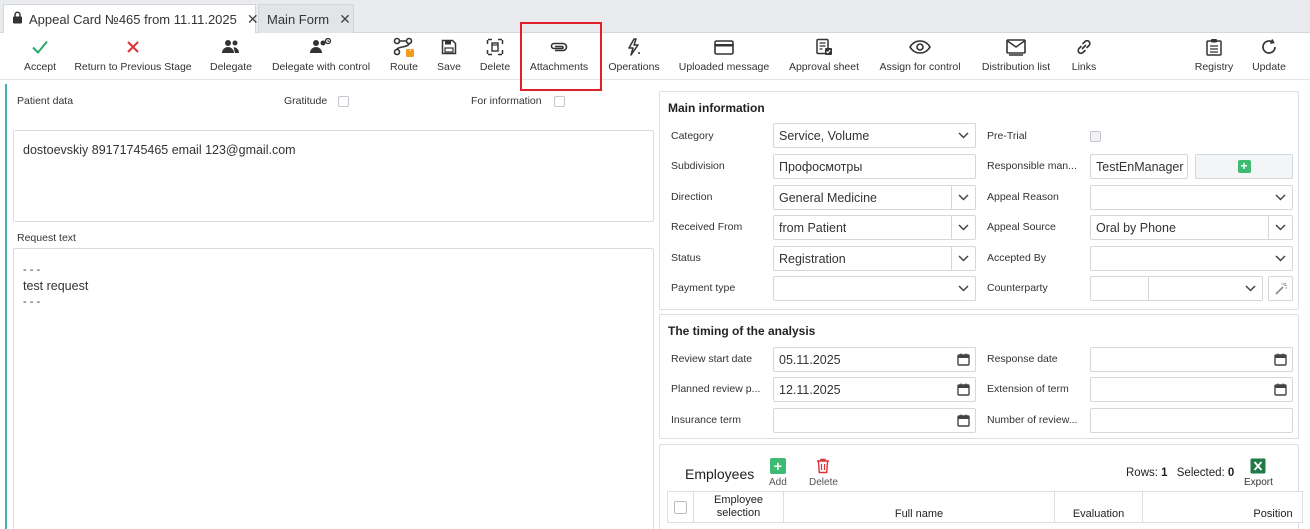  Describe the element at coordinates (1095, 136) in the screenshot. I see `pretrial-checkbox` at that location.